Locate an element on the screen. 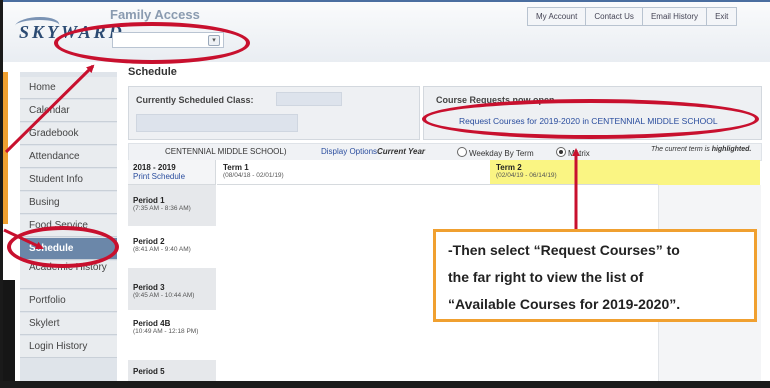  current-year-label: Current Year is located at coordinates (401, 151).